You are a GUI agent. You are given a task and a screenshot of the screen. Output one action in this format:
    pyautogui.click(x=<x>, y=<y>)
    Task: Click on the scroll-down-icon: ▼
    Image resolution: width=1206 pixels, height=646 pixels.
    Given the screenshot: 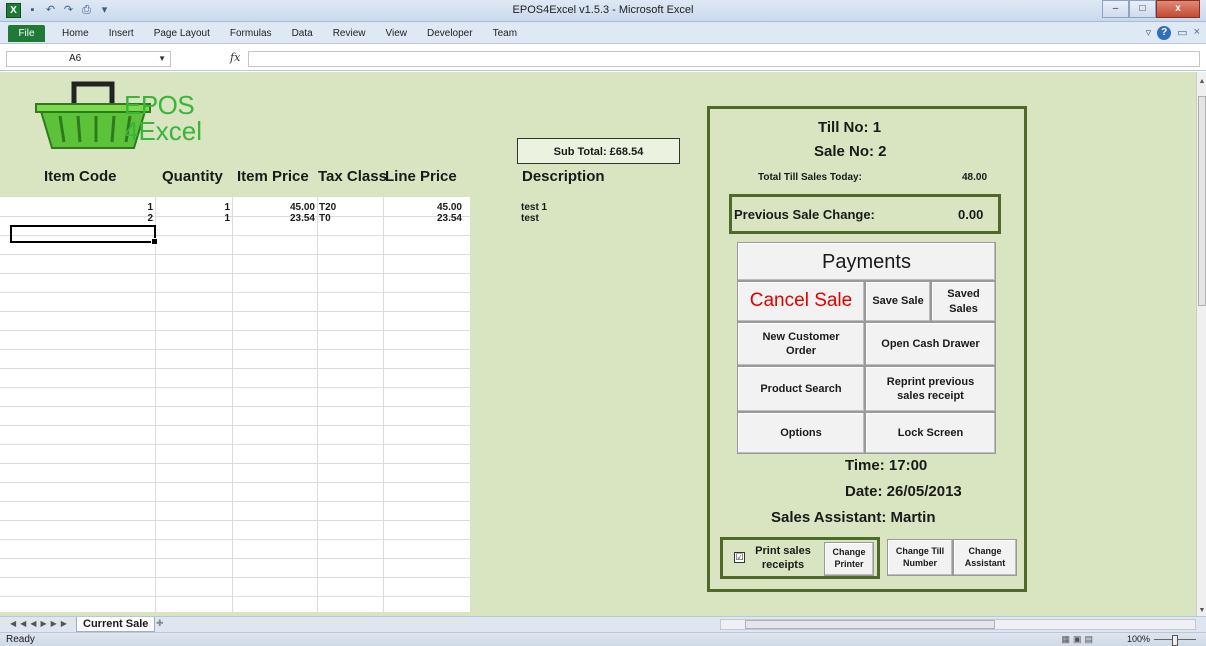 What is the action you would take?
    pyautogui.click(x=1201, y=610)
    